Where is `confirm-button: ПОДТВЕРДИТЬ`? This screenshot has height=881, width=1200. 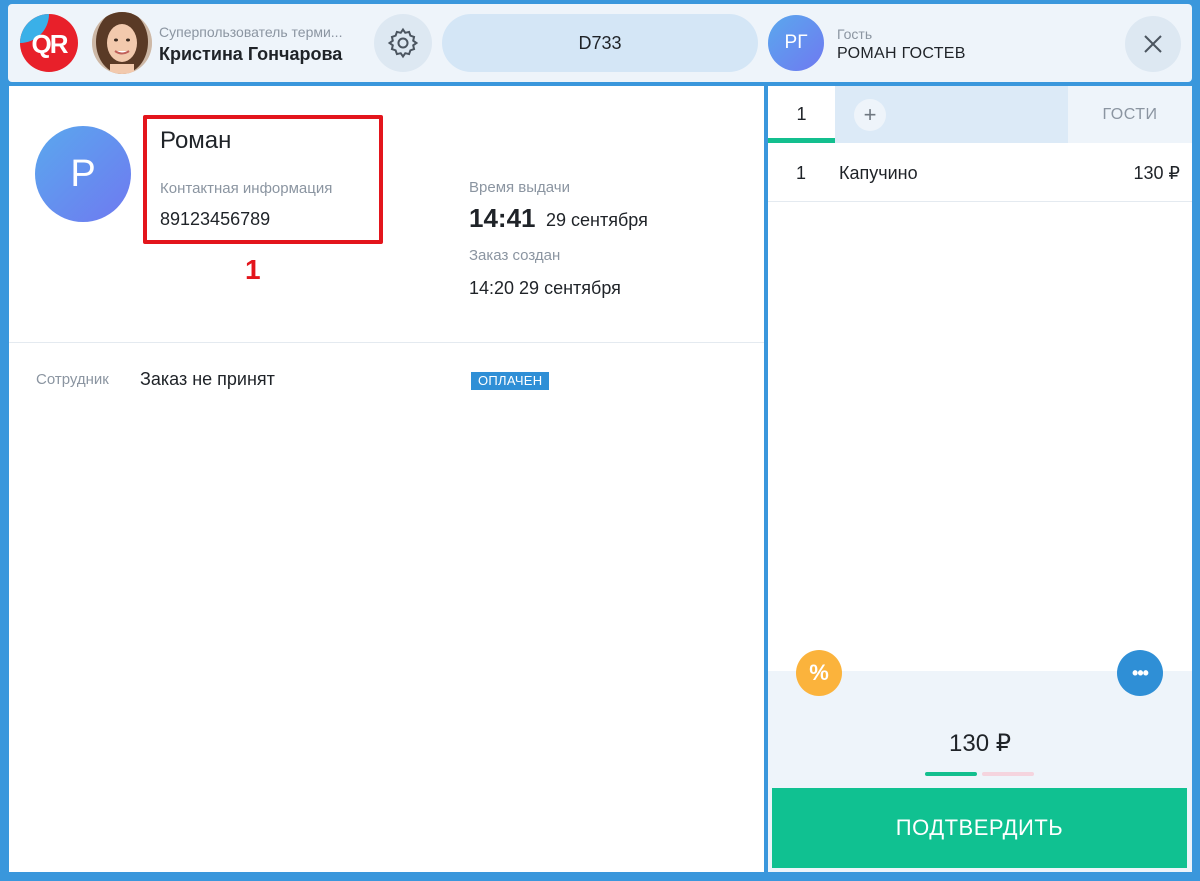 confirm-button: ПОДТВЕРДИТЬ is located at coordinates (979, 828).